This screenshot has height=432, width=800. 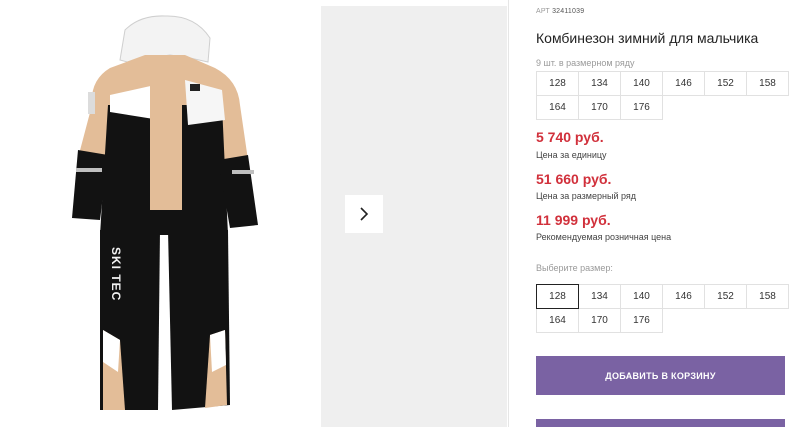 What do you see at coordinates (543, 11) in the screenshot?
I see `article-prefix: АРТ` at bounding box center [543, 11].